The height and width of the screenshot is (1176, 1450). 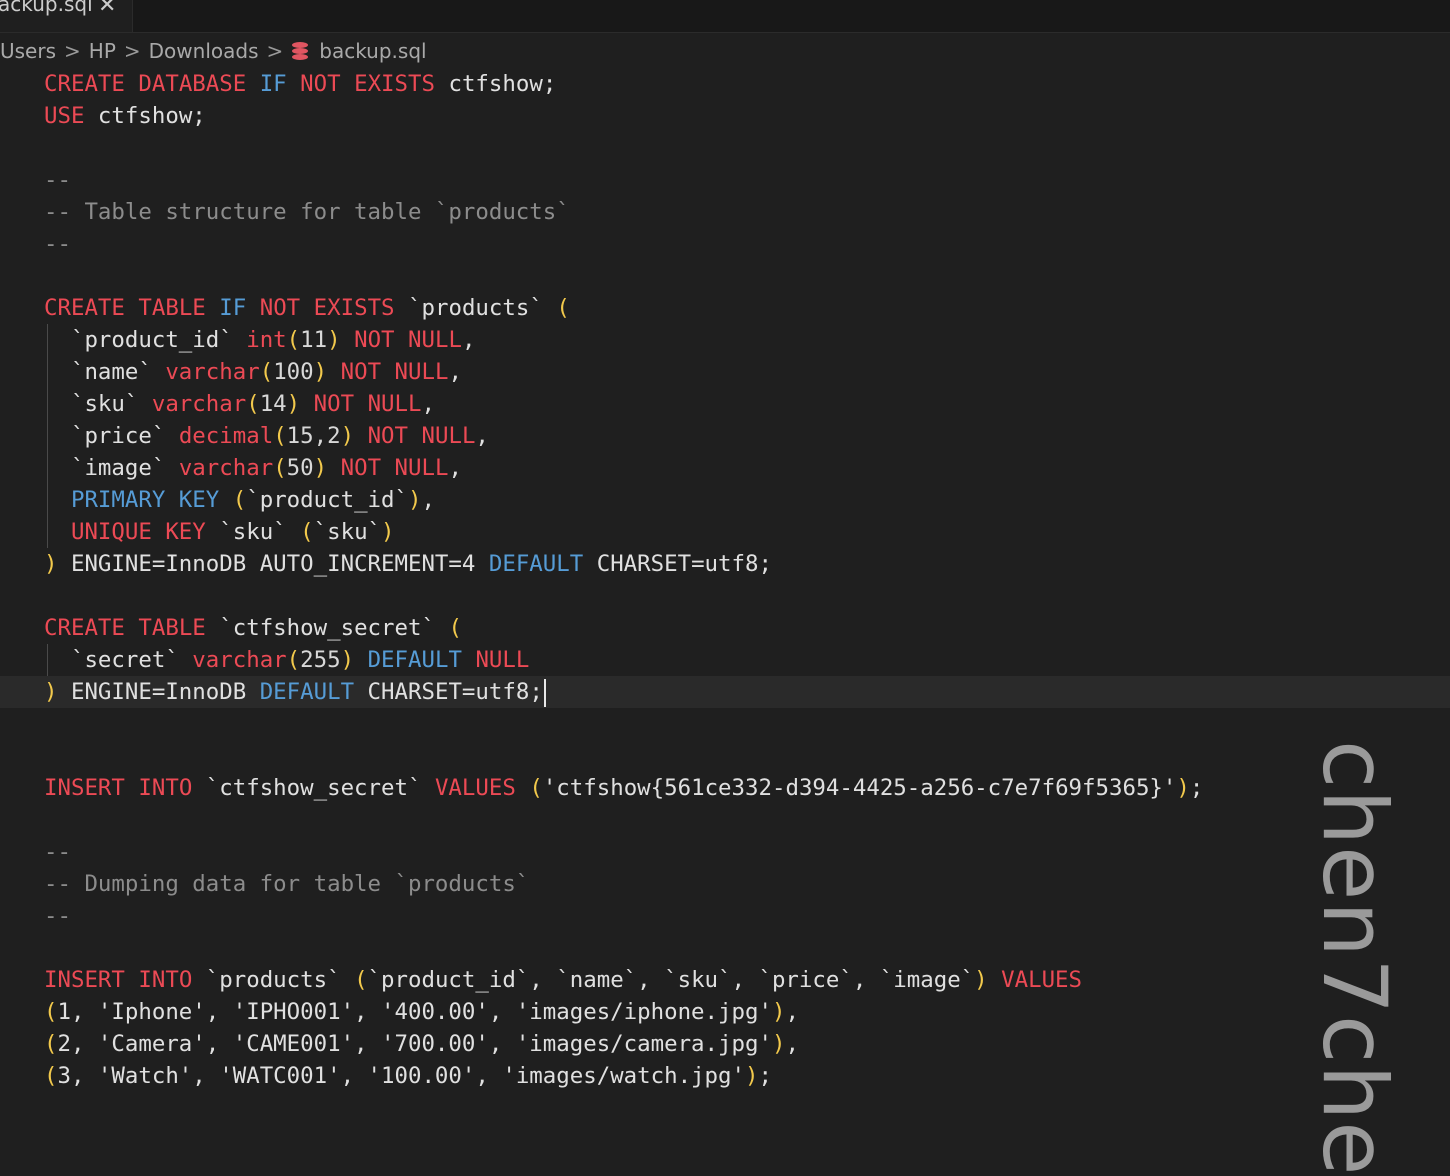 What do you see at coordinates (138, 532) in the screenshot?
I see `code-token: UNIQUE KEY` at bounding box center [138, 532].